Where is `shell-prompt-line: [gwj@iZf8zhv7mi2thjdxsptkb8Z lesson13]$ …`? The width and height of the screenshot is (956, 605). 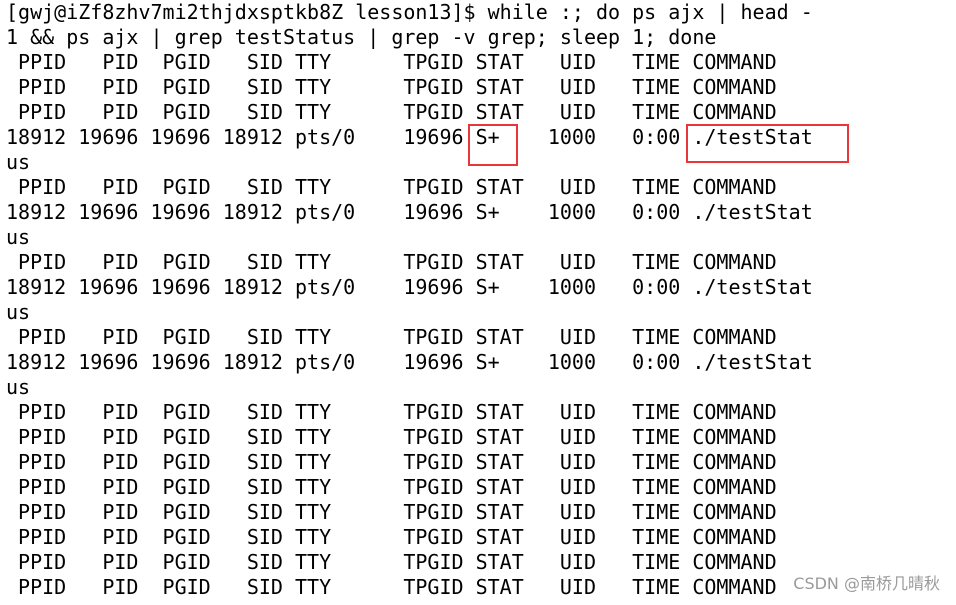 shell-prompt-line: [gwj@iZf8zhv7mi2thjdxsptkb8Z lesson13]$ … is located at coordinates (409, 12).